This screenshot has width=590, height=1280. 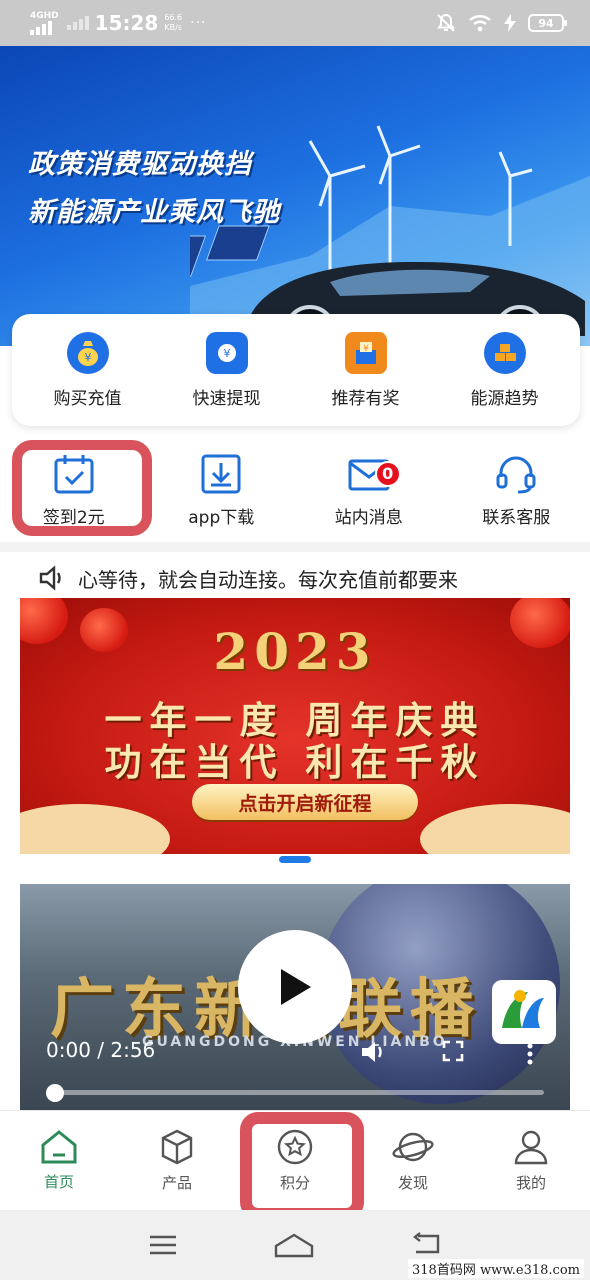 I want to click on fullscreen-icon, so click(x=453, y=1051).